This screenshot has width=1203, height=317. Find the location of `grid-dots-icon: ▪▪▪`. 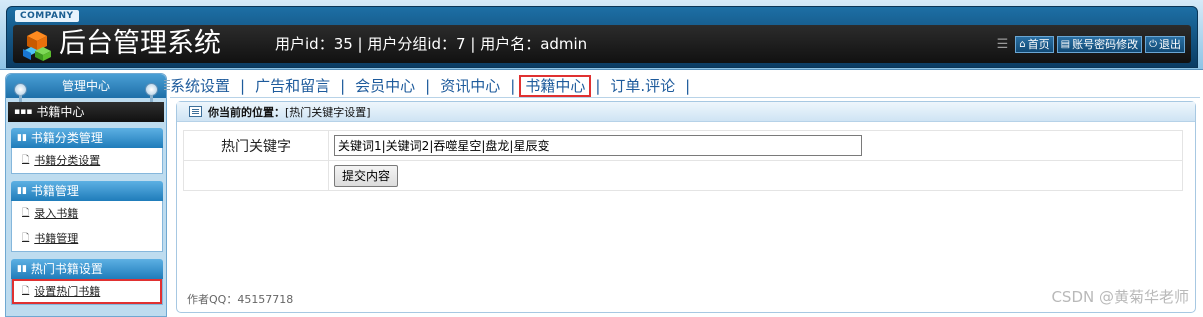

grid-dots-icon: ▪▪▪ is located at coordinates (23, 112).